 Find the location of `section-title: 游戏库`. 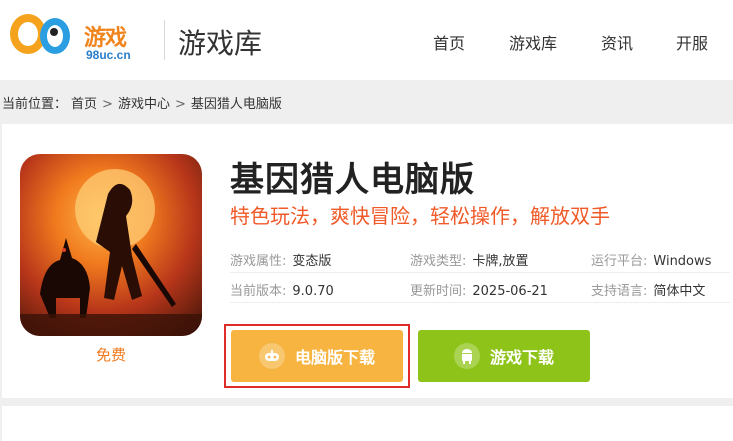

section-title: 游戏库 is located at coordinates (220, 43).